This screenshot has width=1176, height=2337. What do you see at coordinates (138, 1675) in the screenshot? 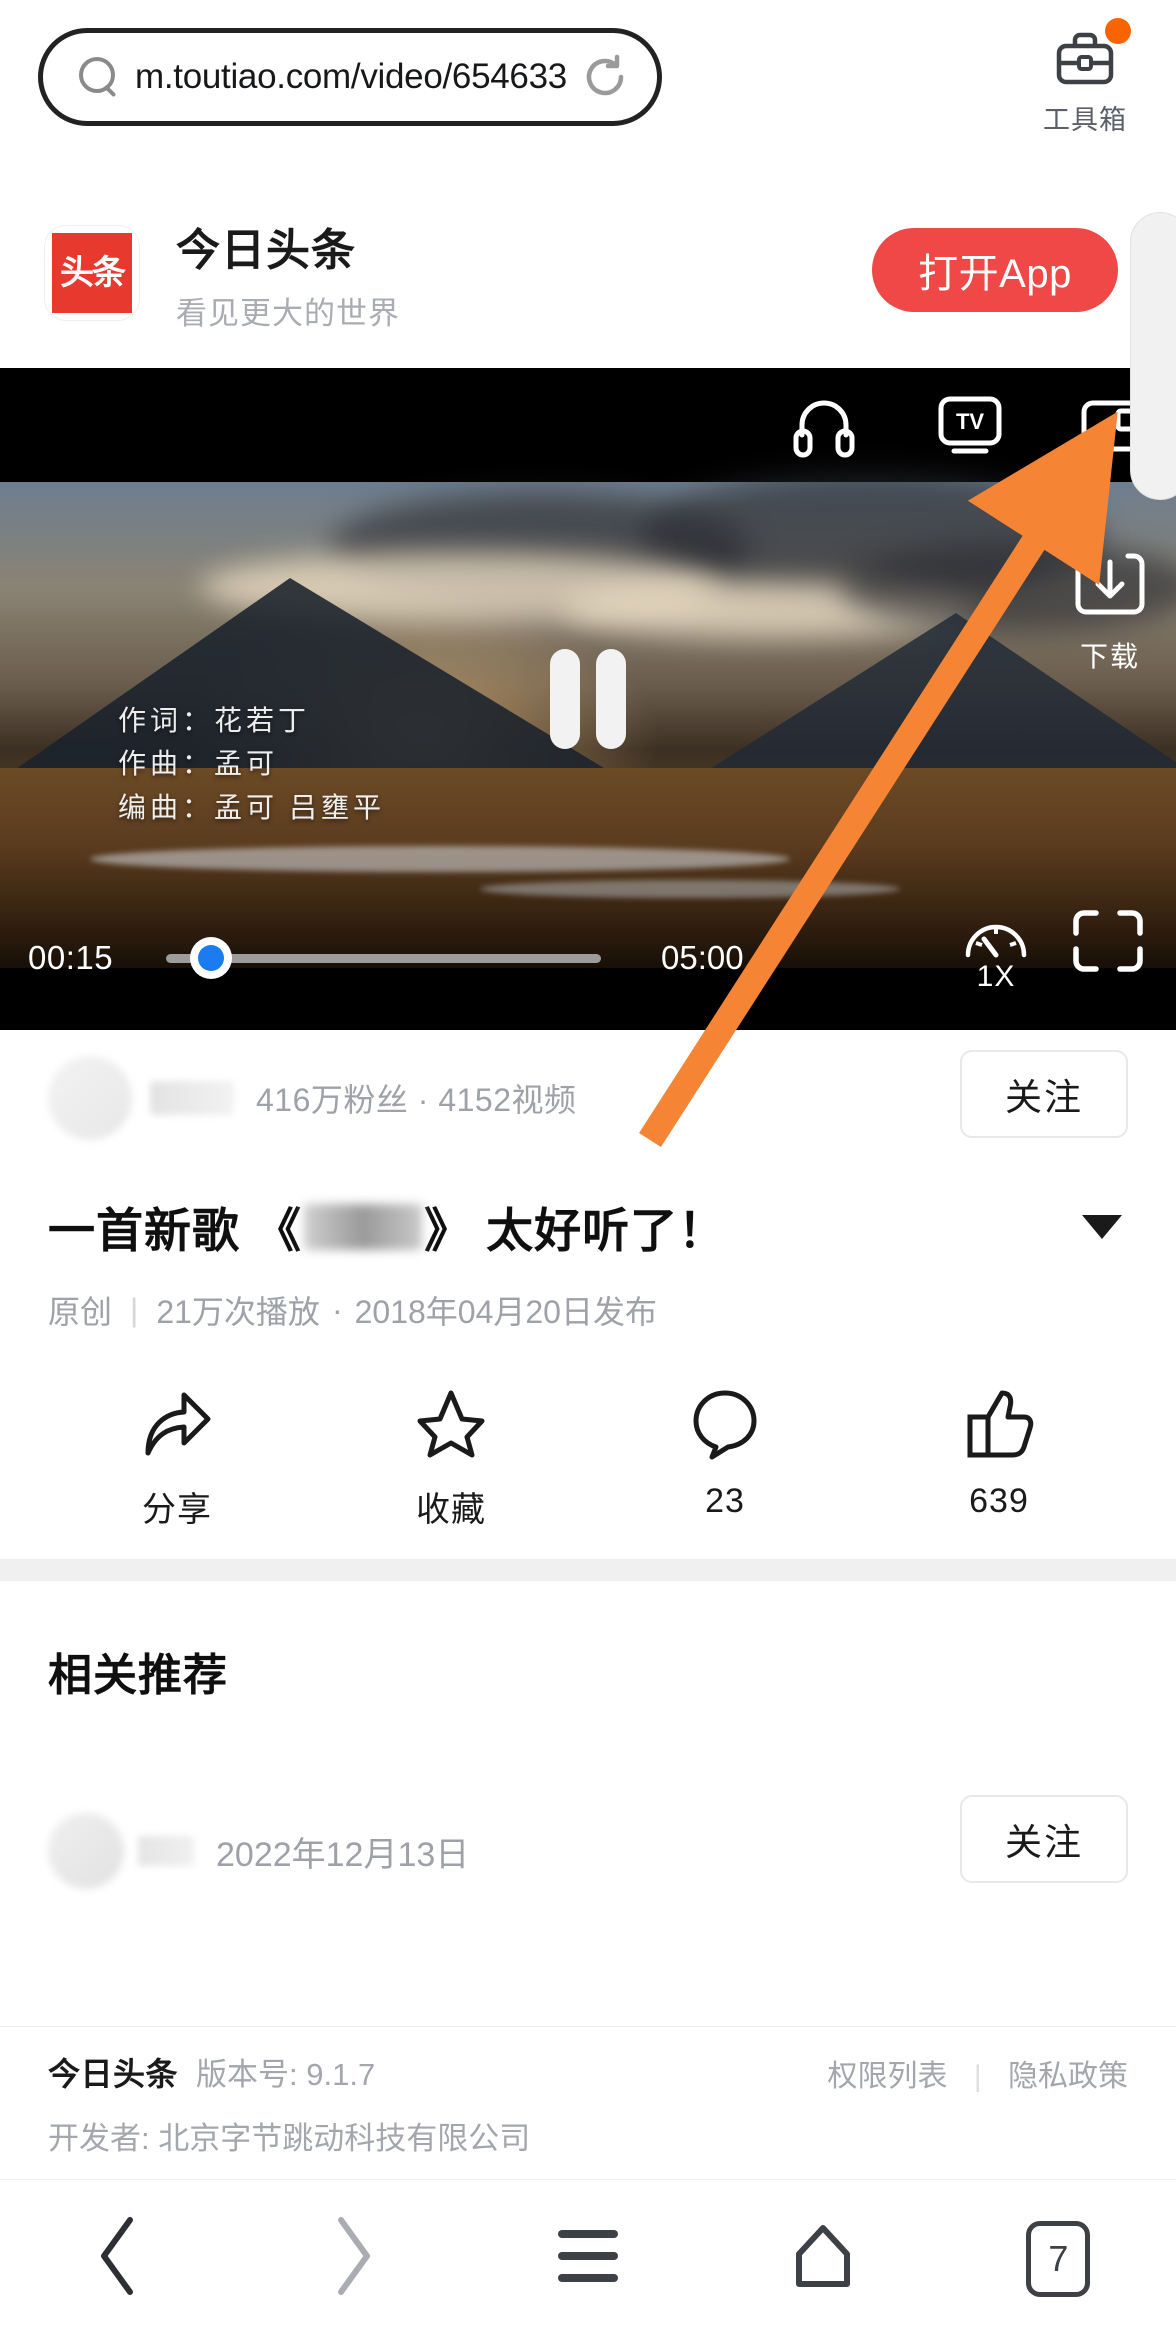
I see `recommend-heading: 相关推荐` at bounding box center [138, 1675].